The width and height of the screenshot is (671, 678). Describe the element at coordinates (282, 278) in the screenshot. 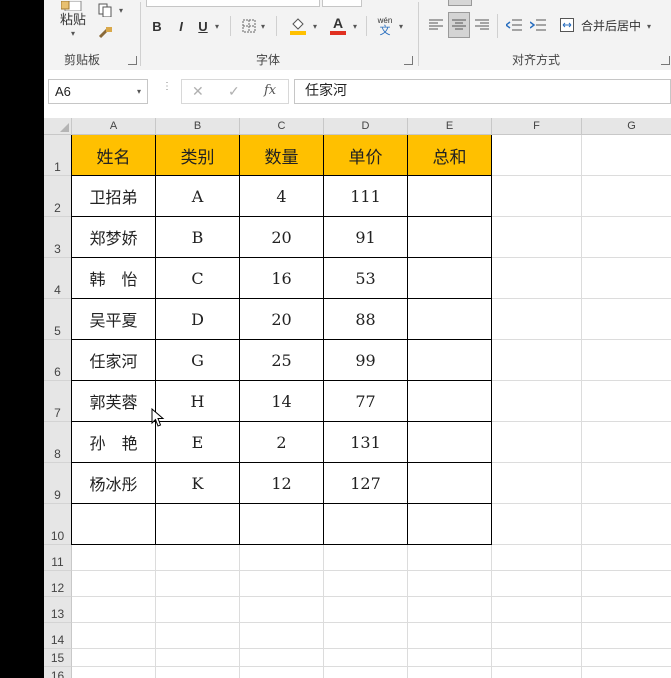

I see `table-cell: 16` at that location.